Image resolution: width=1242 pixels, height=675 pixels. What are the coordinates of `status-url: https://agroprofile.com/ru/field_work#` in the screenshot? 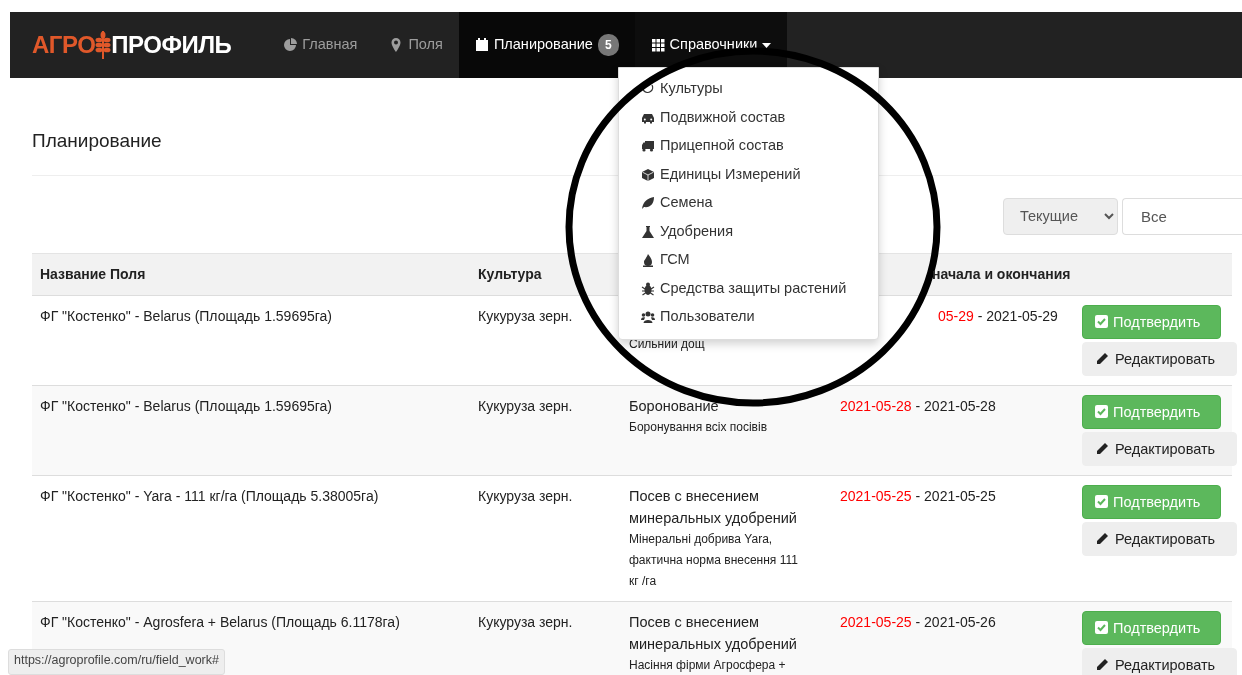 It's located at (116, 662).